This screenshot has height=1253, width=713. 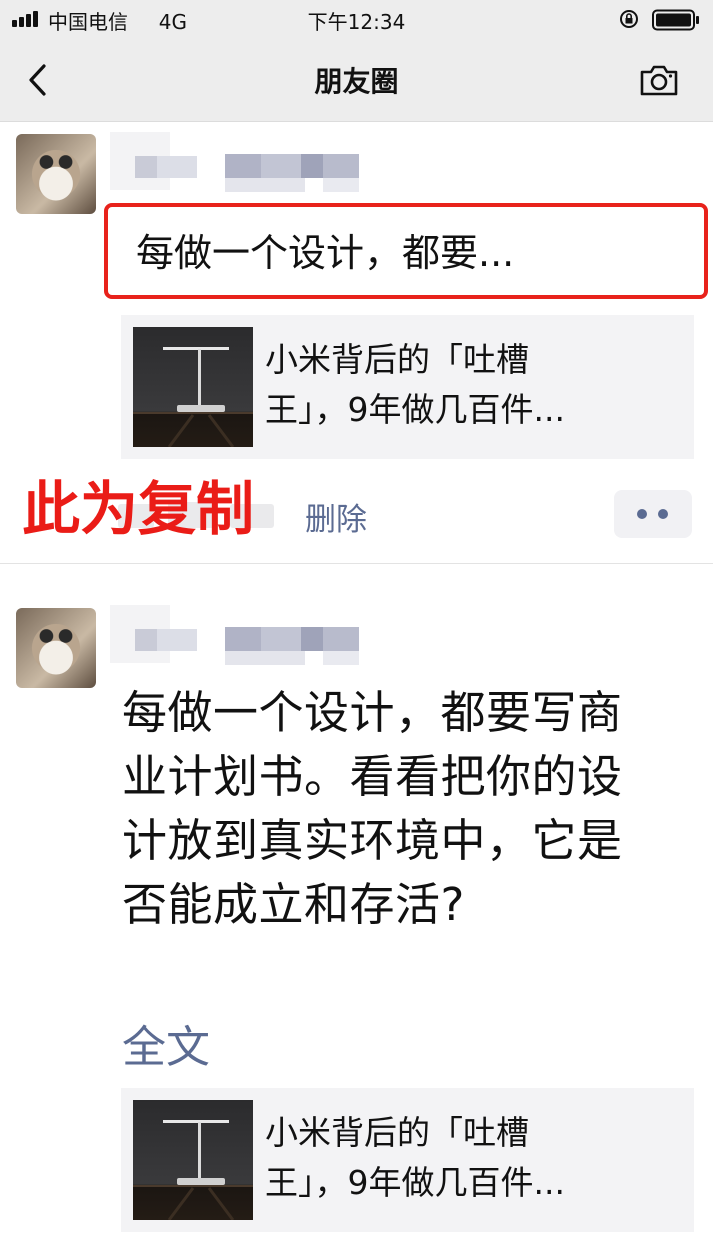 I want to click on post-text-line: 计放到真实环境中，它是, so click(x=372, y=840).